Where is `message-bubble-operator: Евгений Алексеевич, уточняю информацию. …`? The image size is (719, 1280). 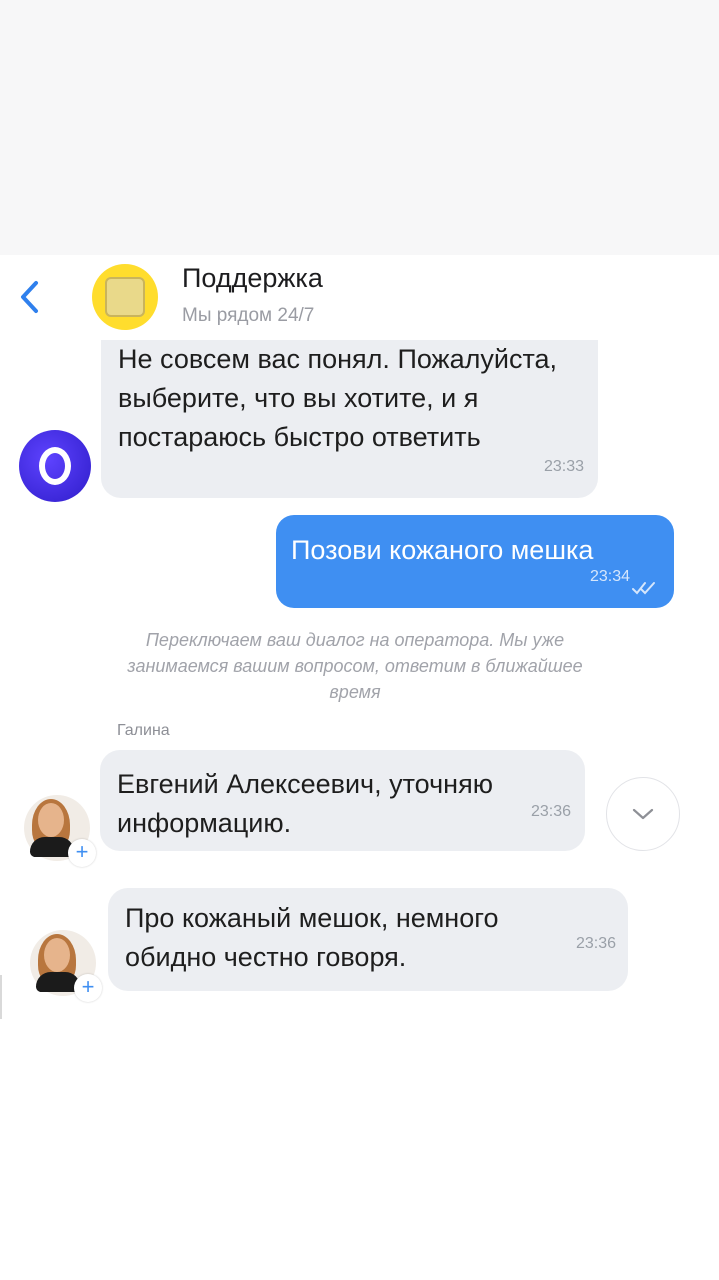
message-bubble-operator: Евгений Алексеевич, уточняю информацию. … is located at coordinates (342, 800).